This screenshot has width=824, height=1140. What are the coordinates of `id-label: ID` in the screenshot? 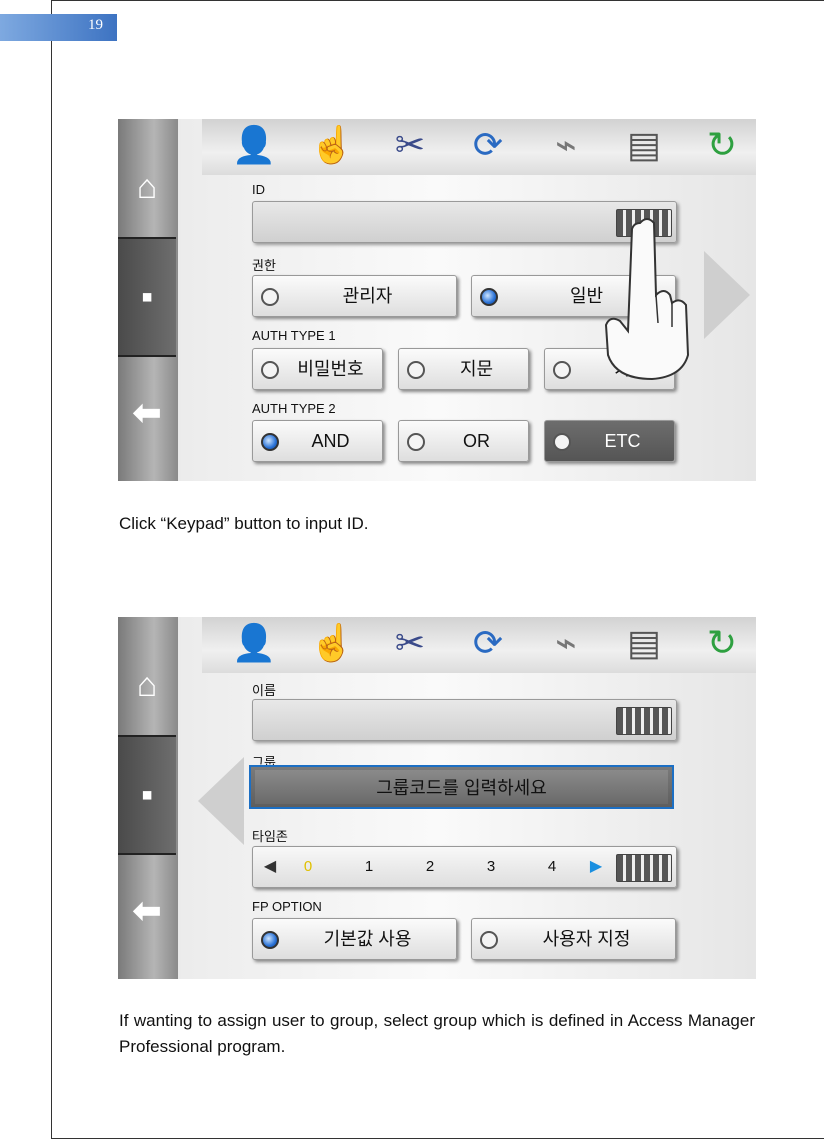 It's located at (258, 189).